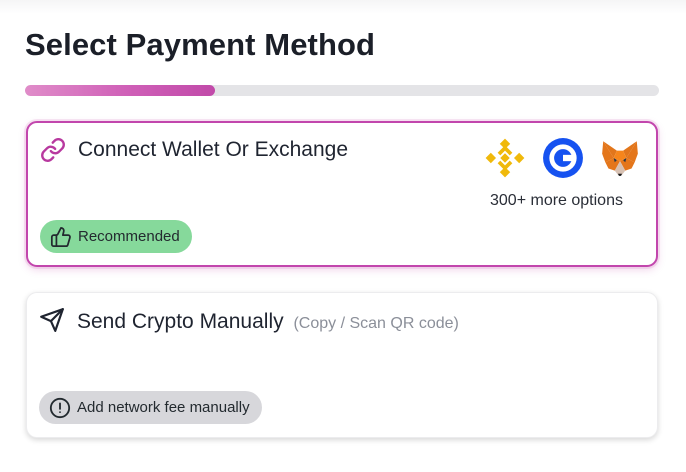  Describe the element at coordinates (213, 149) in the screenshot. I see `connect-wallet-label: Connect Wallet Or Exchange` at that location.